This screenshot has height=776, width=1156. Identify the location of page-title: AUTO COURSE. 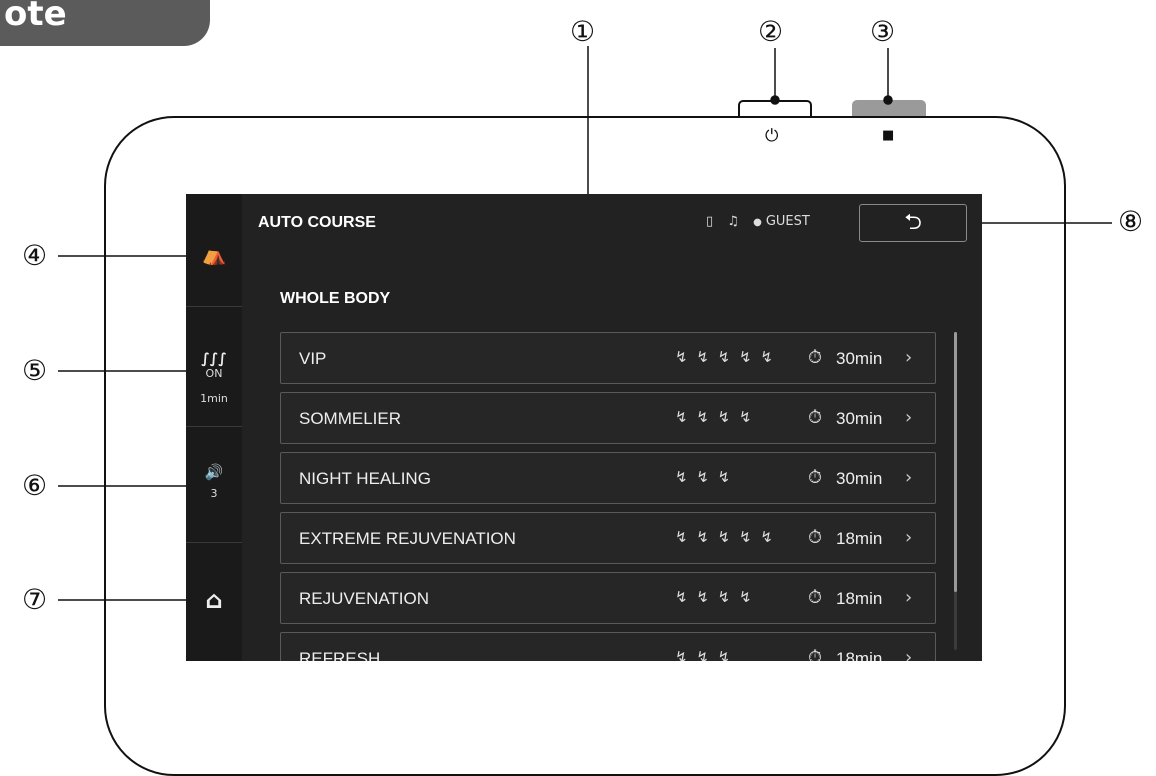
(317, 222).